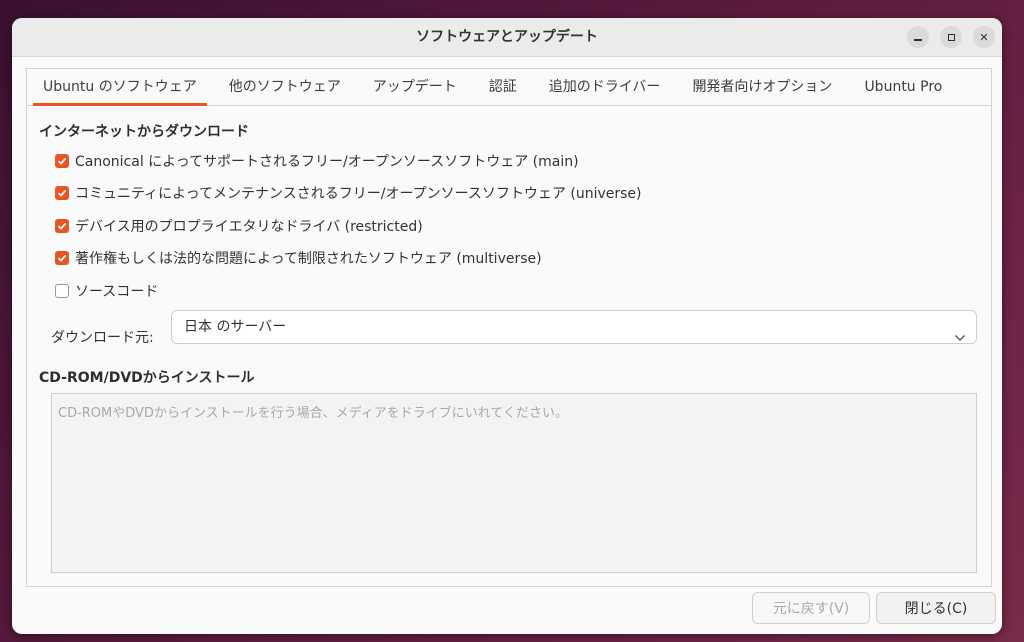 This screenshot has height=642, width=1024. I want to click on download-heading: インターネットからダウンロード, so click(144, 132).